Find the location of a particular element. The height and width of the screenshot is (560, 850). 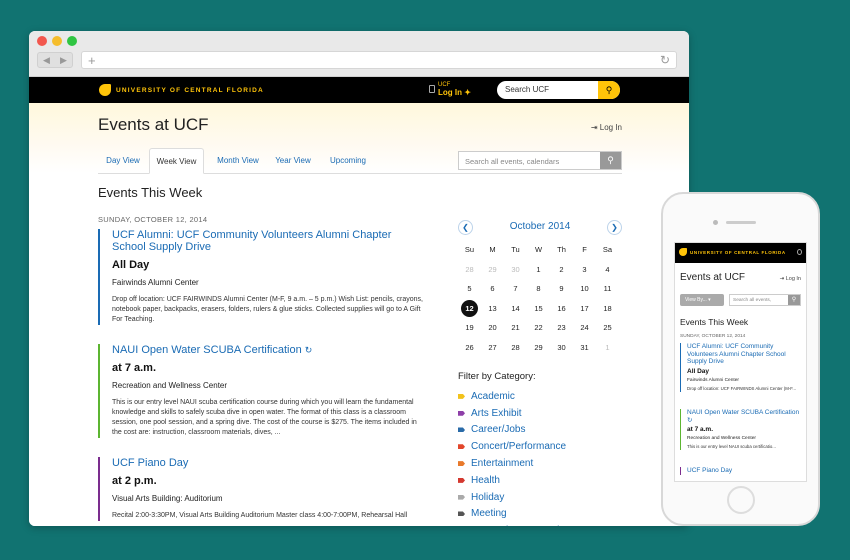

phone-menu-icon is located at coordinates (799, 252).